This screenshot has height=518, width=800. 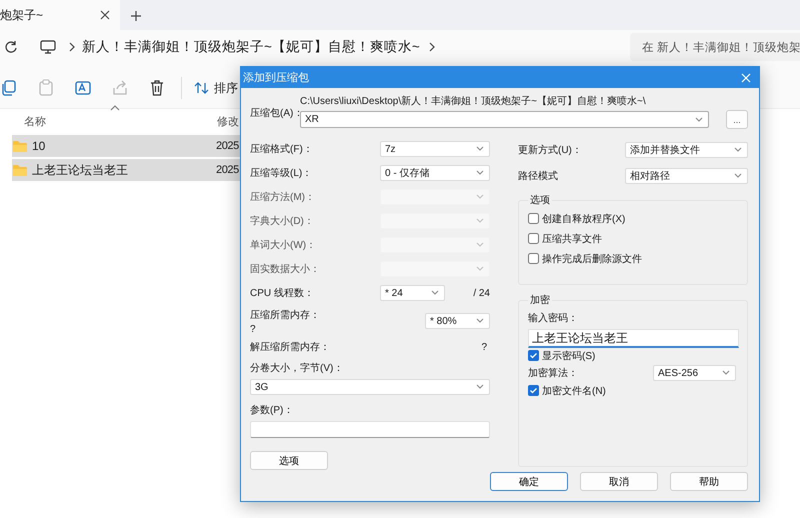 What do you see at coordinates (39, 146) in the screenshot?
I see `file-name: 10` at bounding box center [39, 146].